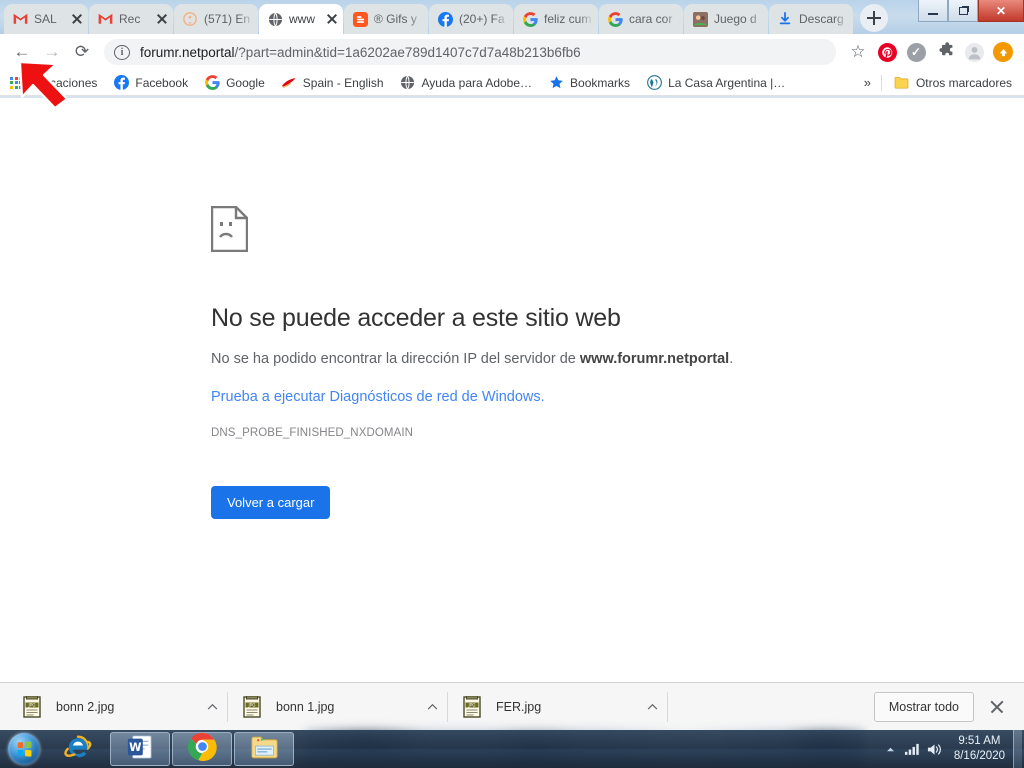 Image resolution: width=1024 pixels, height=768 pixels. What do you see at coordinates (227, 19) in the screenshot?
I see `tab-label: (571) En` at bounding box center [227, 19].